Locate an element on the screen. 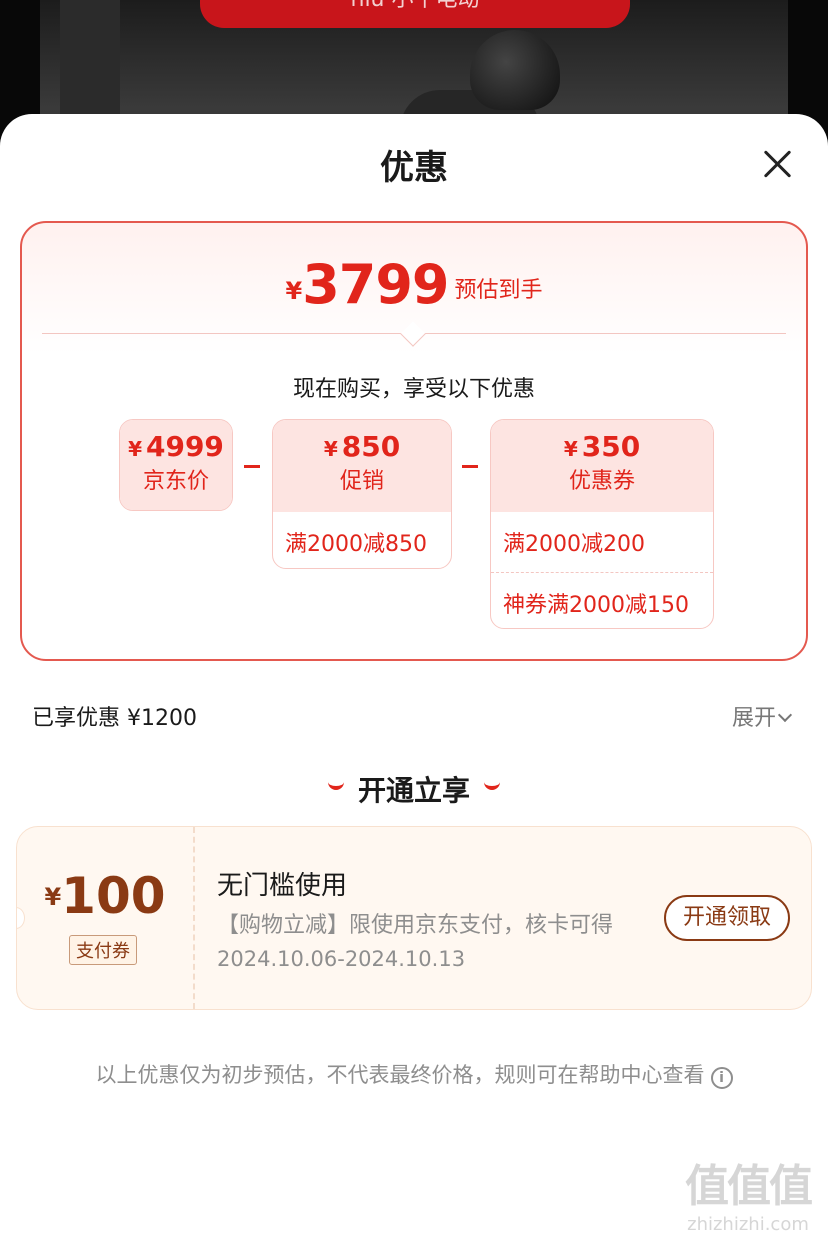  promo-rule: 满2000减850 is located at coordinates (356, 544).